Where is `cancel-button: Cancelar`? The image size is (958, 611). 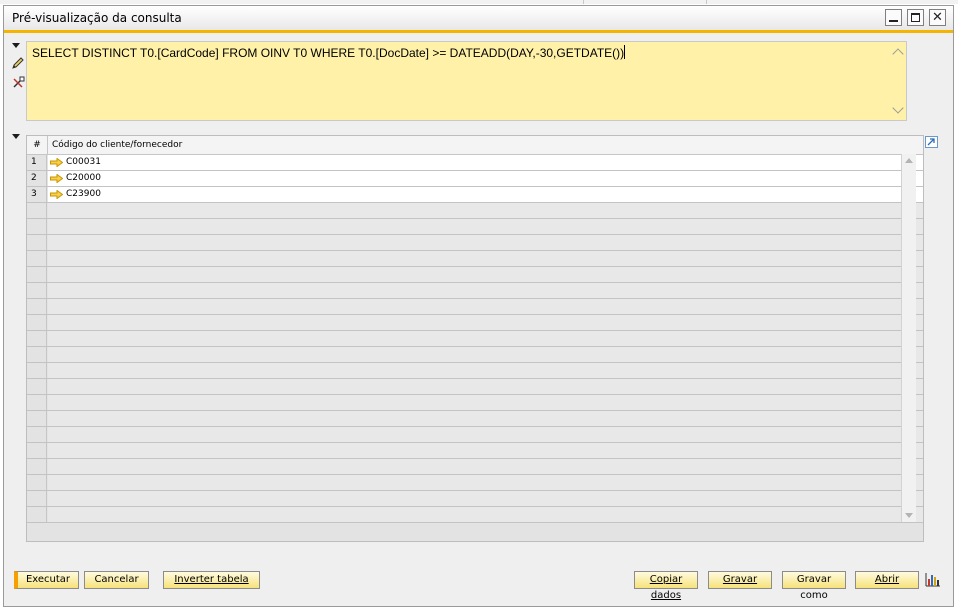
cancel-button: Cancelar is located at coordinates (116, 580).